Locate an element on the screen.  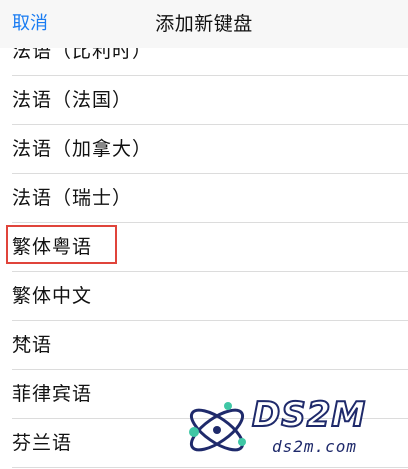
row-separator is located at coordinates (210, 467).